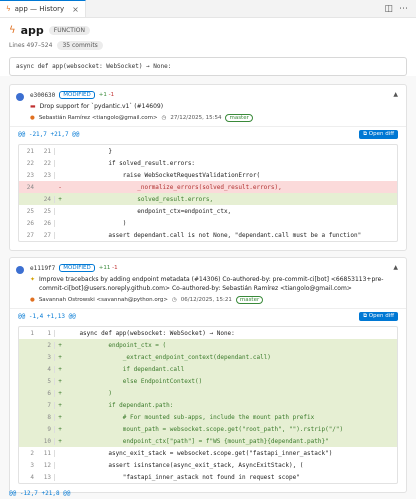 The width and height of the screenshot is (416, 499). I want to click on diff-line: 5 + else EndpointContext(), so click(208, 381).